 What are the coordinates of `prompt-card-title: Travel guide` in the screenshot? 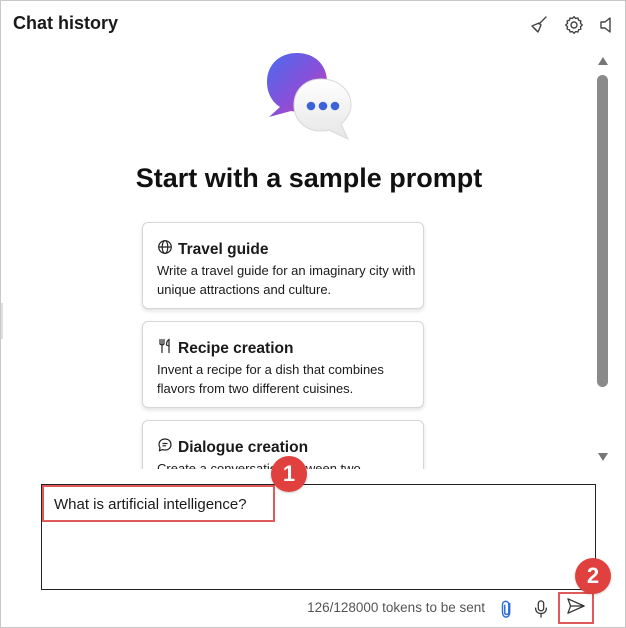 It's located at (223, 249).